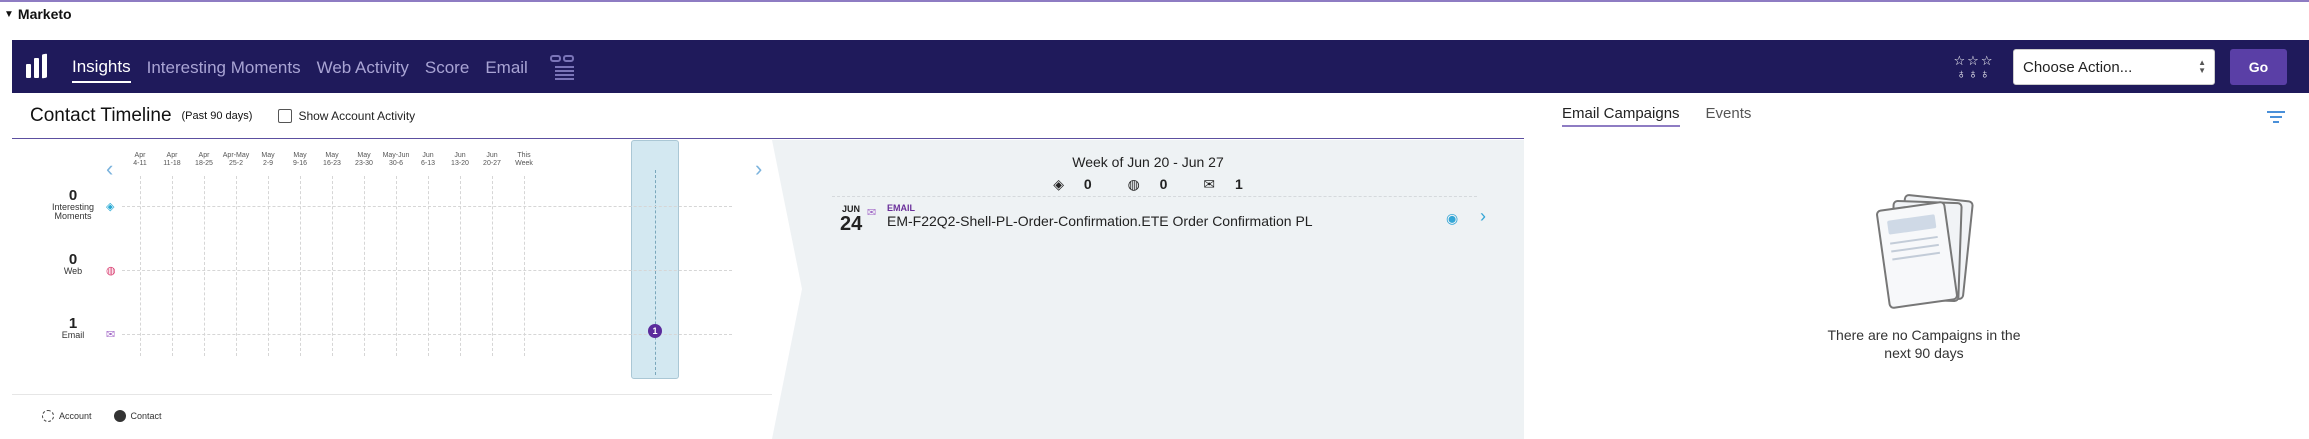 Image resolution: width=2309 pixels, height=439 pixels. Describe the element at coordinates (172, 163) in the screenshot. I see `week-label-bottom: 11-18` at that location.